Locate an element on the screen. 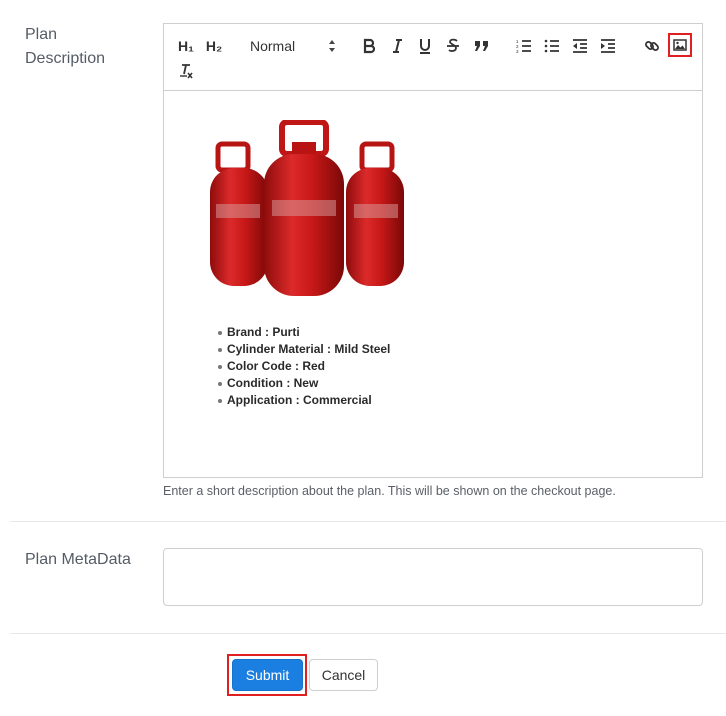 The image size is (726, 716). blockquote-button is located at coordinates (482, 46).